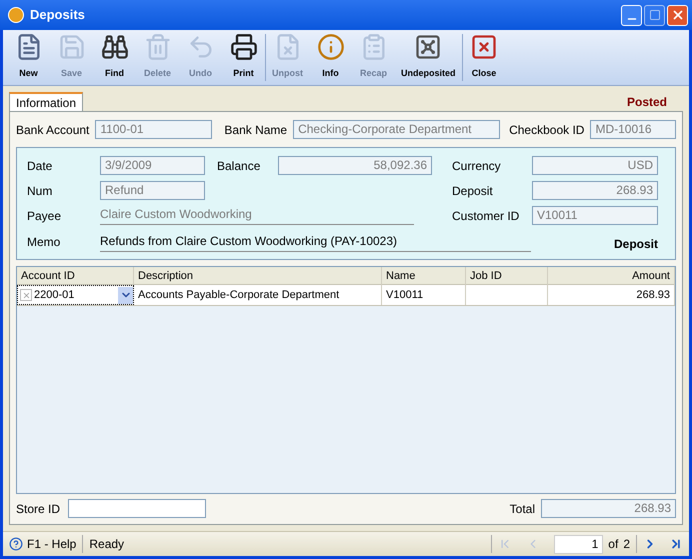  I want to click on store-id-field, so click(137, 508).